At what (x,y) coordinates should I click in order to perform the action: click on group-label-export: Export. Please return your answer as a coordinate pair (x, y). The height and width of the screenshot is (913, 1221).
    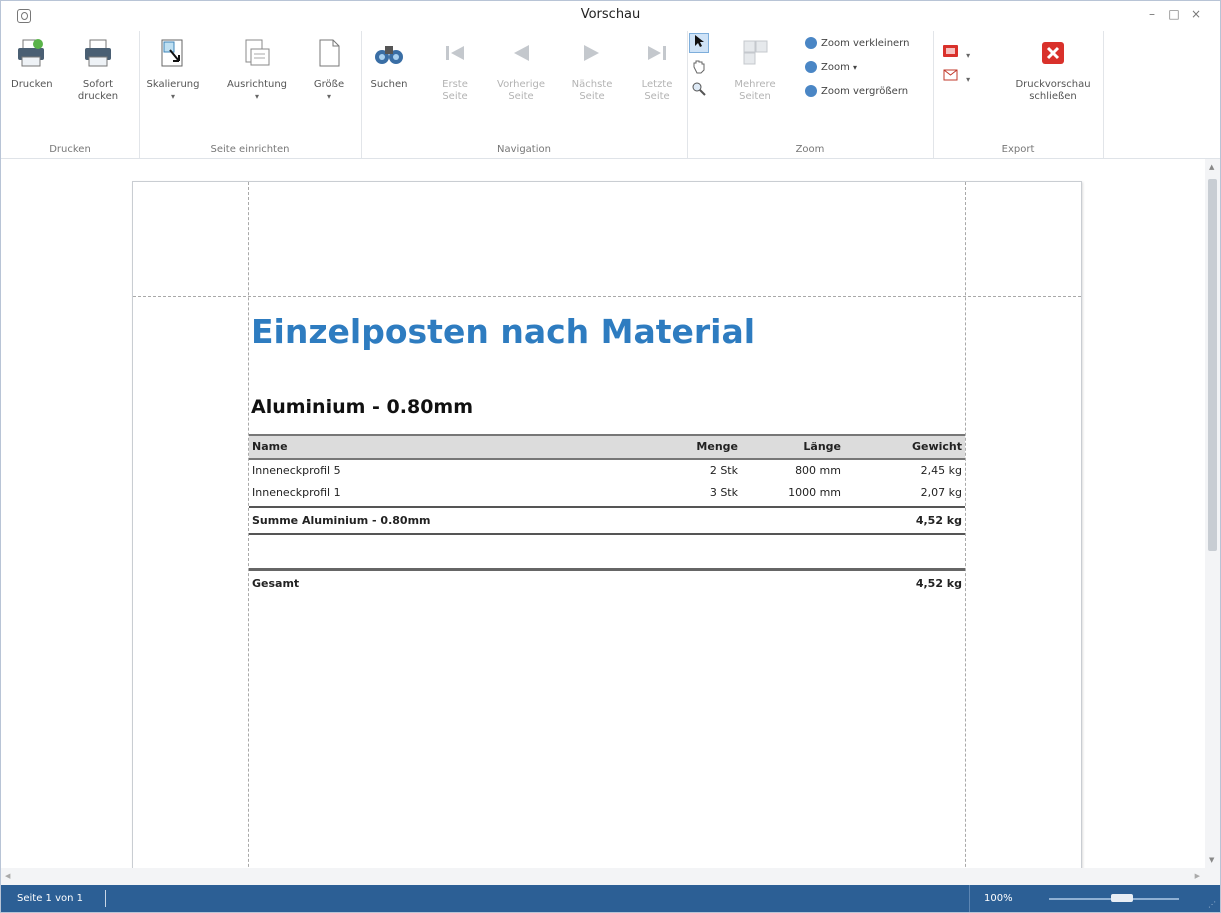
    Looking at the image, I should click on (1018, 149).